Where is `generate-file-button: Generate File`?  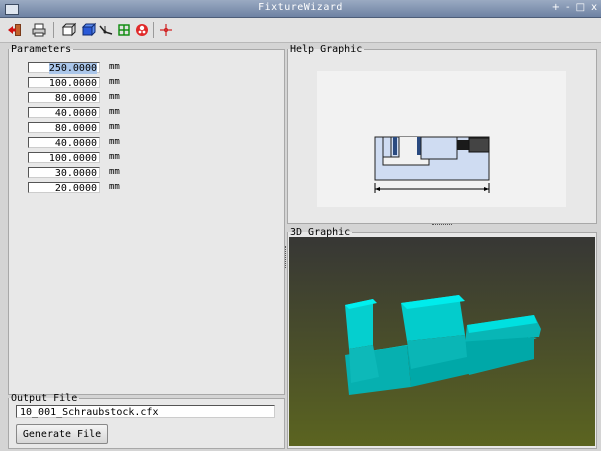 generate-file-button: Generate File is located at coordinates (62, 434).